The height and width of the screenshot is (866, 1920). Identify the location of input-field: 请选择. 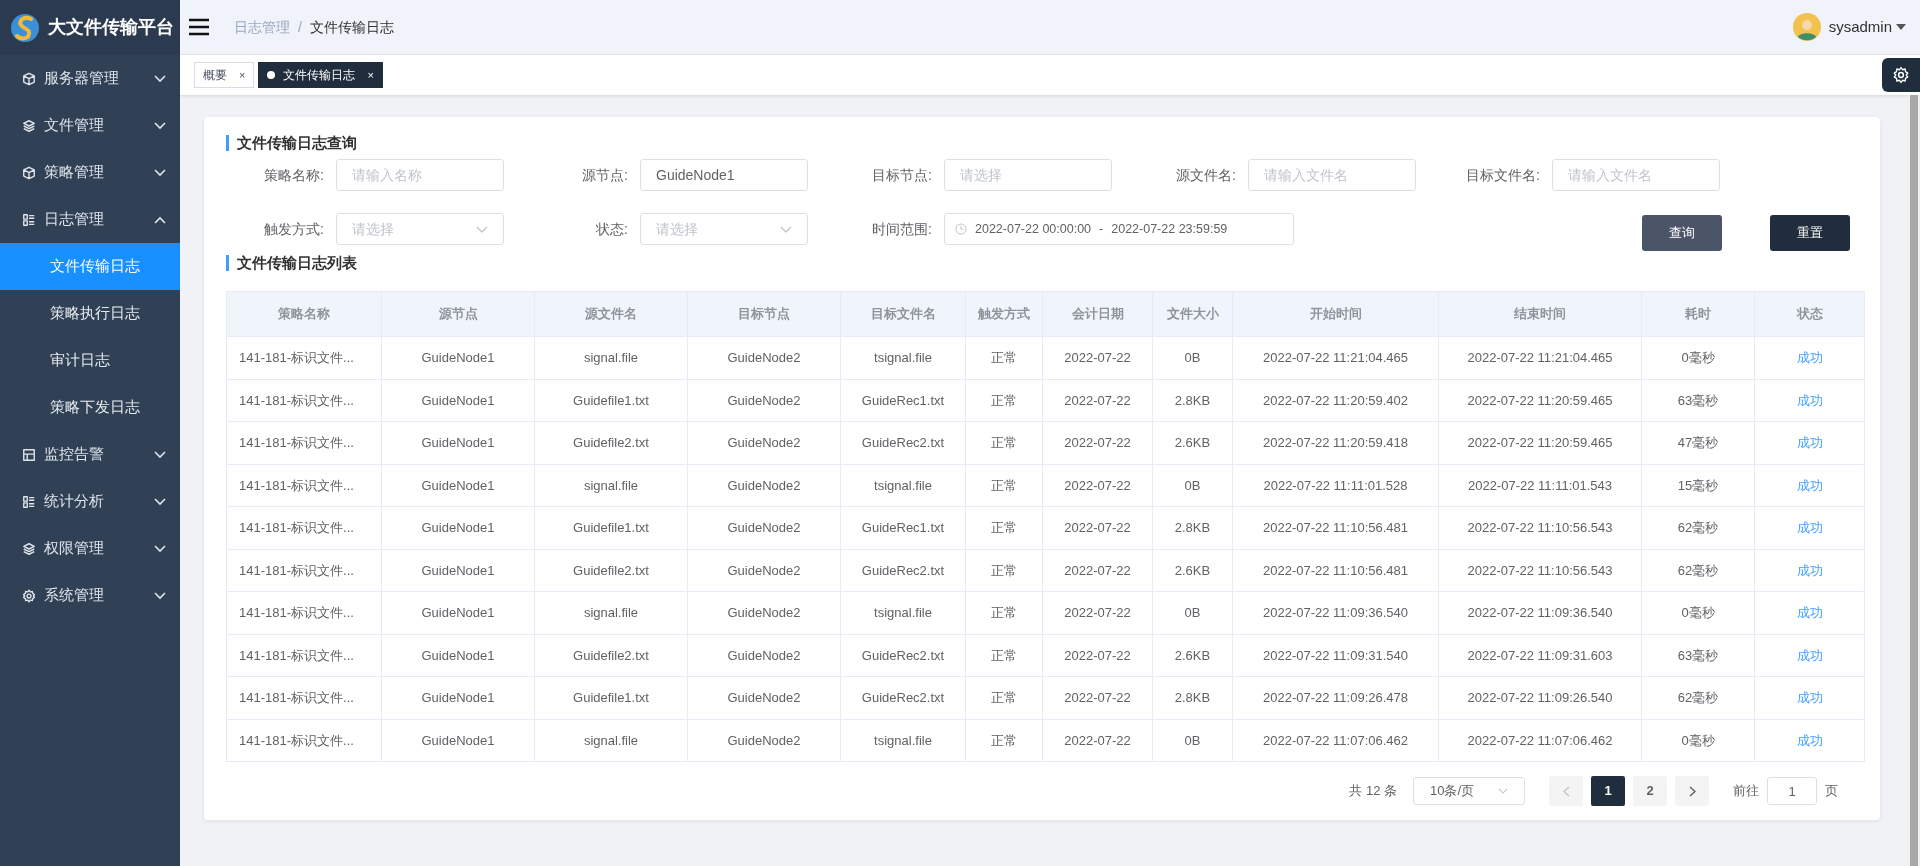
(1028, 175).